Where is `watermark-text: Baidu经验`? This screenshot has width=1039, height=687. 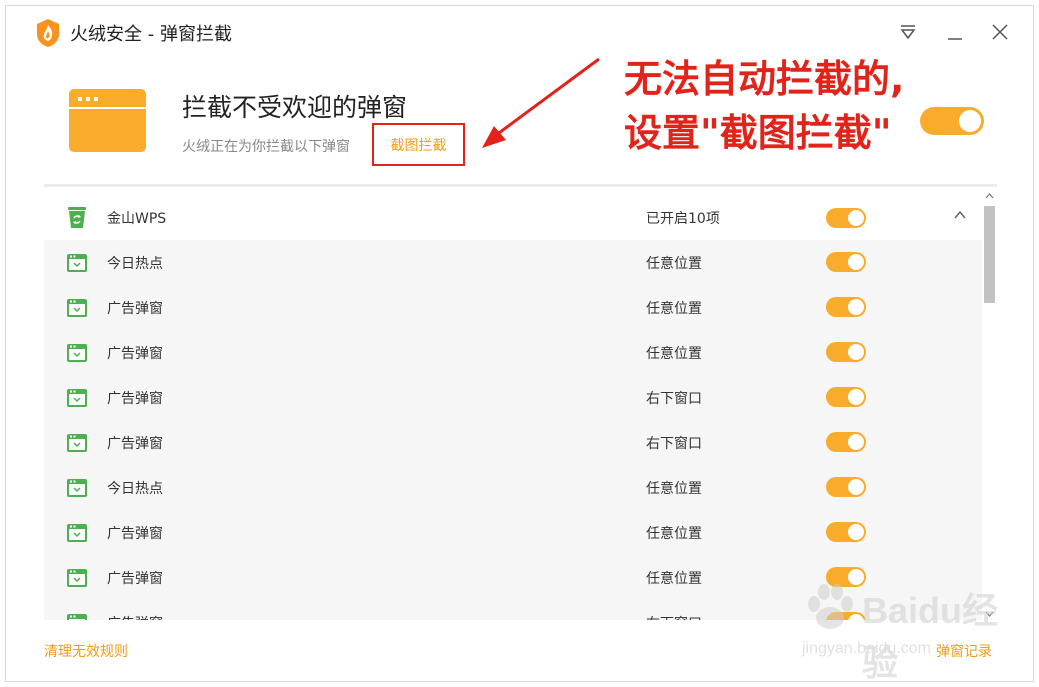 watermark-text: Baidu经验 is located at coordinates (930, 636).